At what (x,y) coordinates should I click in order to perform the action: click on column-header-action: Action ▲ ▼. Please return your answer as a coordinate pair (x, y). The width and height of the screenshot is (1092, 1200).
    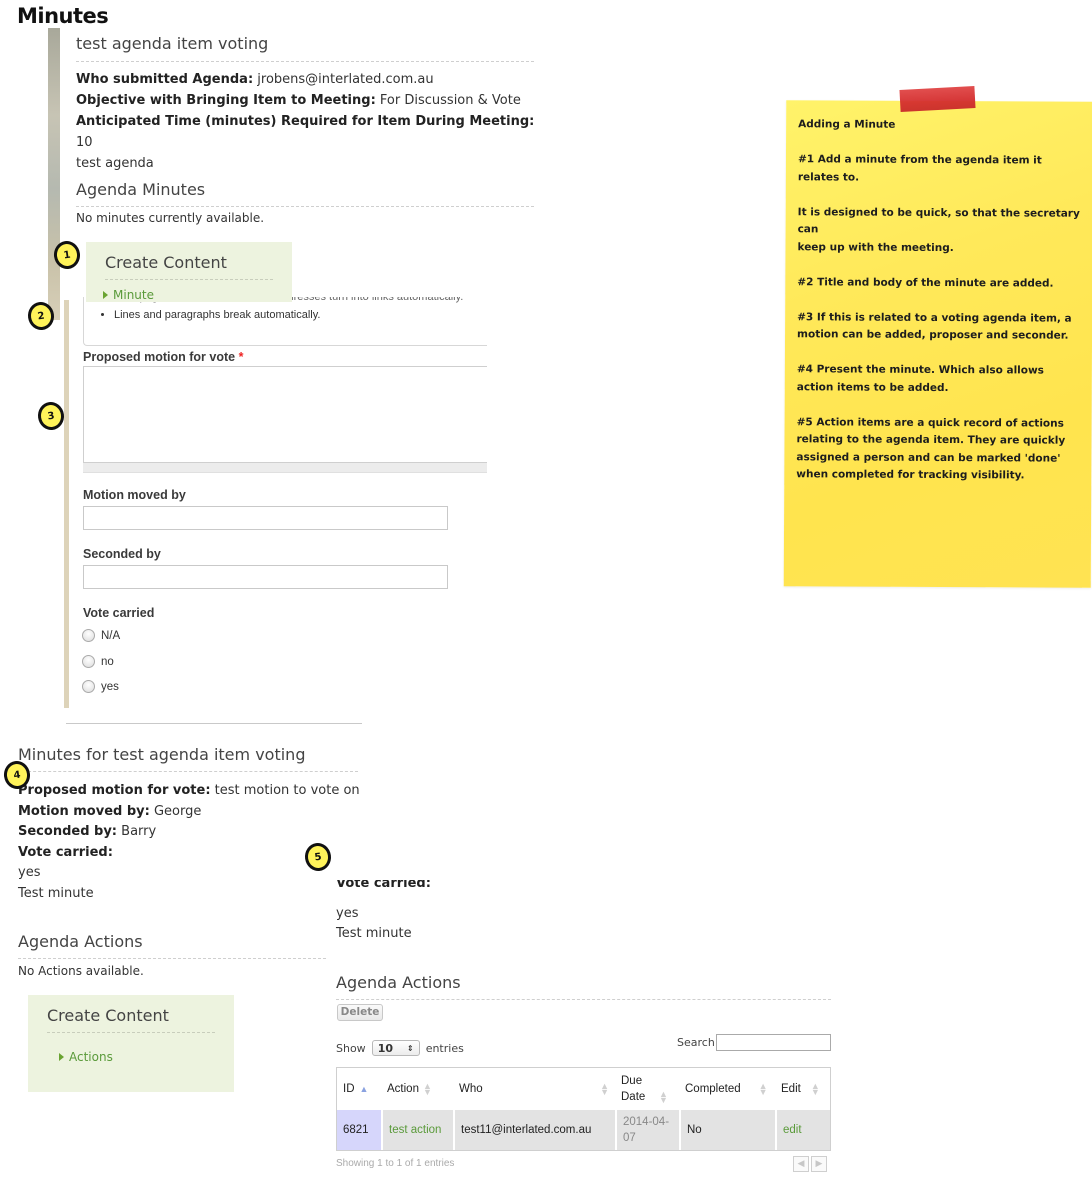
    Looking at the image, I should click on (417, 1089).